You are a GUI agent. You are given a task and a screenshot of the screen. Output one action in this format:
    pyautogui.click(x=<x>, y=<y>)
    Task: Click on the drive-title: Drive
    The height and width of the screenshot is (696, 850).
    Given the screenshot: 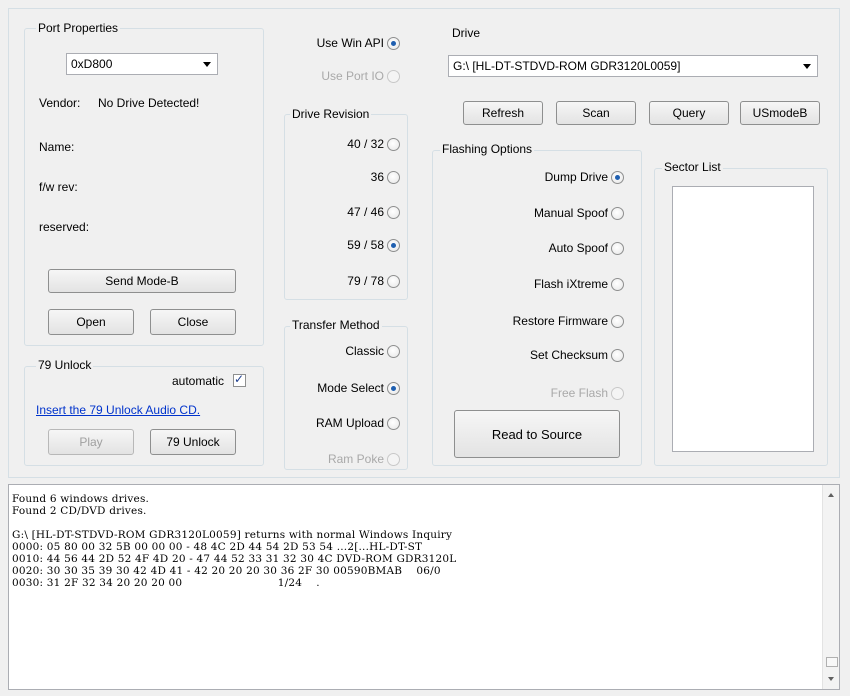 What is the action you would take?
    pyautogui.click(x=466, y=33)
    